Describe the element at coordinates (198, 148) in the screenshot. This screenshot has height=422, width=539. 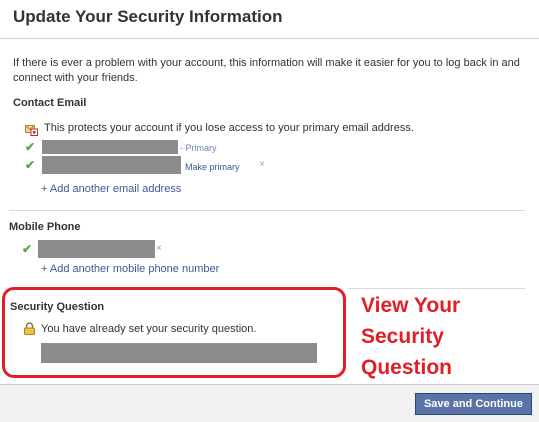
I see `primary-email-label: - Primary` at that location.